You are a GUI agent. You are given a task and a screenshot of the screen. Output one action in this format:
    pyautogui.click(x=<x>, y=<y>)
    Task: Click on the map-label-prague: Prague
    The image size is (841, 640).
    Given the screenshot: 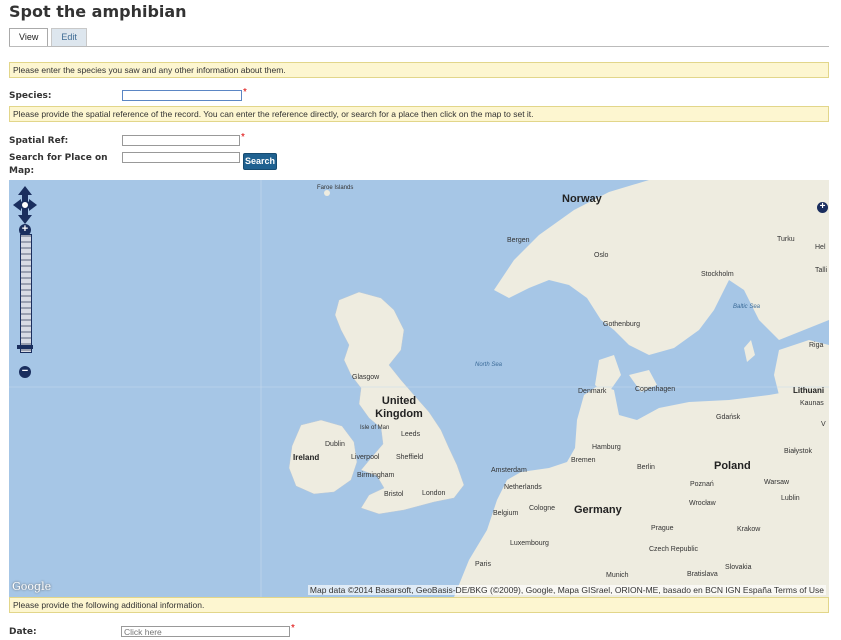 What is the action you would take?
    pyautogui.click(x=662, y=528)
    